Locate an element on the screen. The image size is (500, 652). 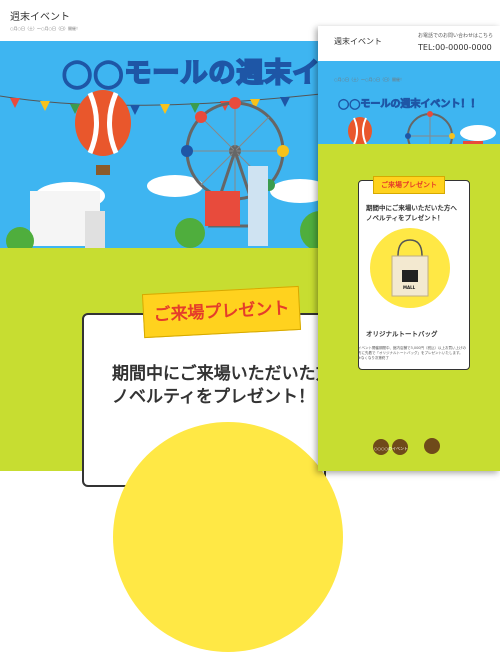
event-bubble is located at coordinates (432, 446).